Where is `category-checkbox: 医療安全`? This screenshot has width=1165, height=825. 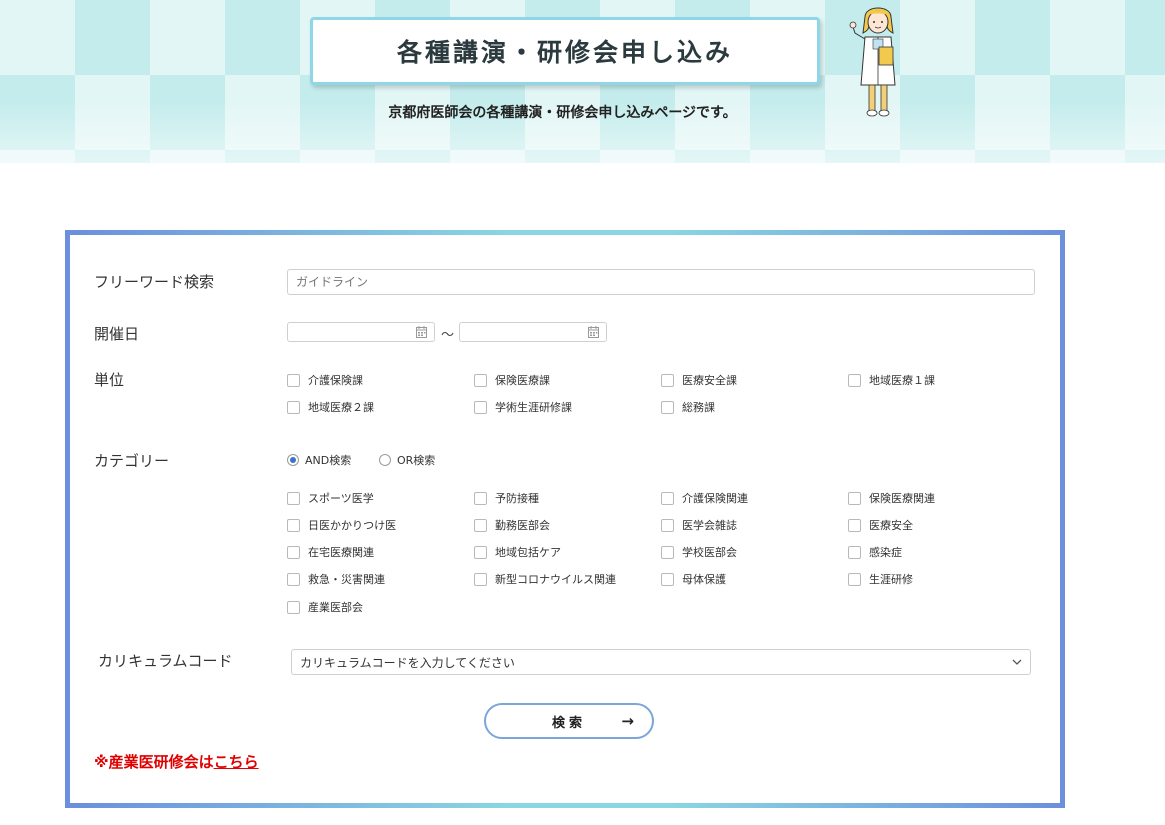
category-checkbox: 医療安全 is located at coordinates (880, 525).